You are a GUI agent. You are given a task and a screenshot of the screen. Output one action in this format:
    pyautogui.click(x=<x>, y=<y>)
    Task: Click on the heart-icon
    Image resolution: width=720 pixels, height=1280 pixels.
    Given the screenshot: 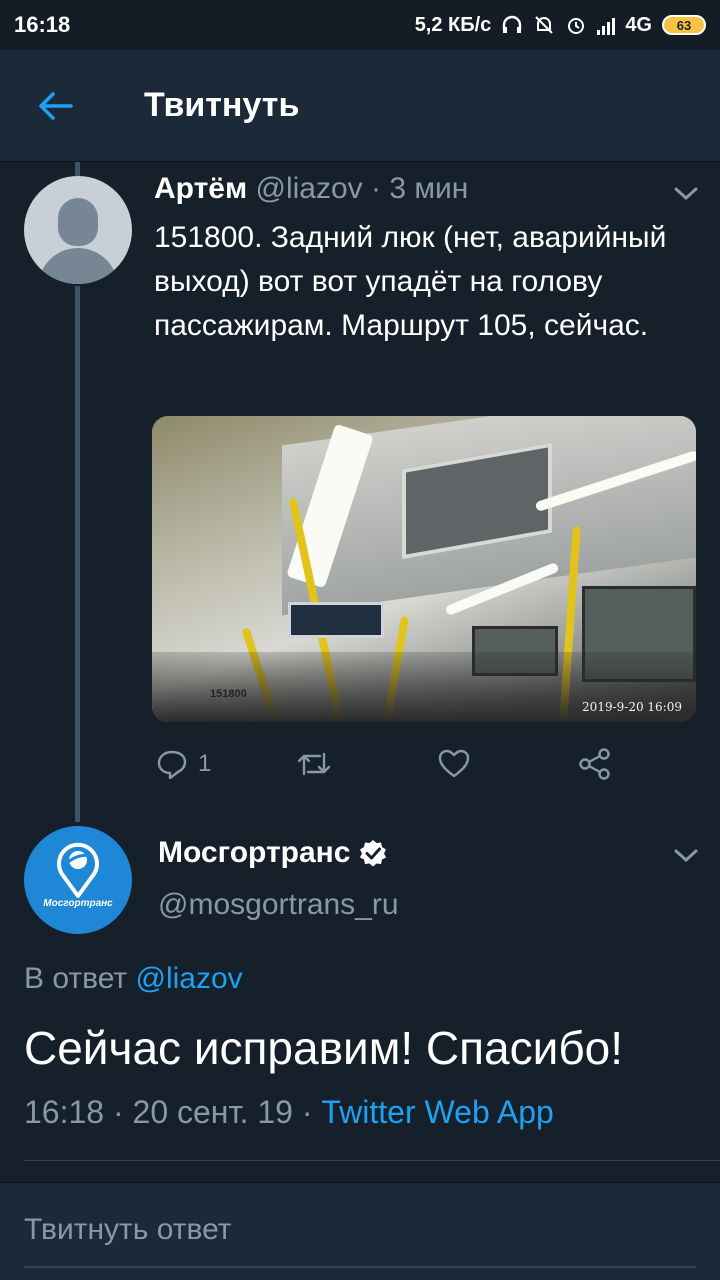 What is the action you would take?
    pyautogui.click(x=454, y=763)
    